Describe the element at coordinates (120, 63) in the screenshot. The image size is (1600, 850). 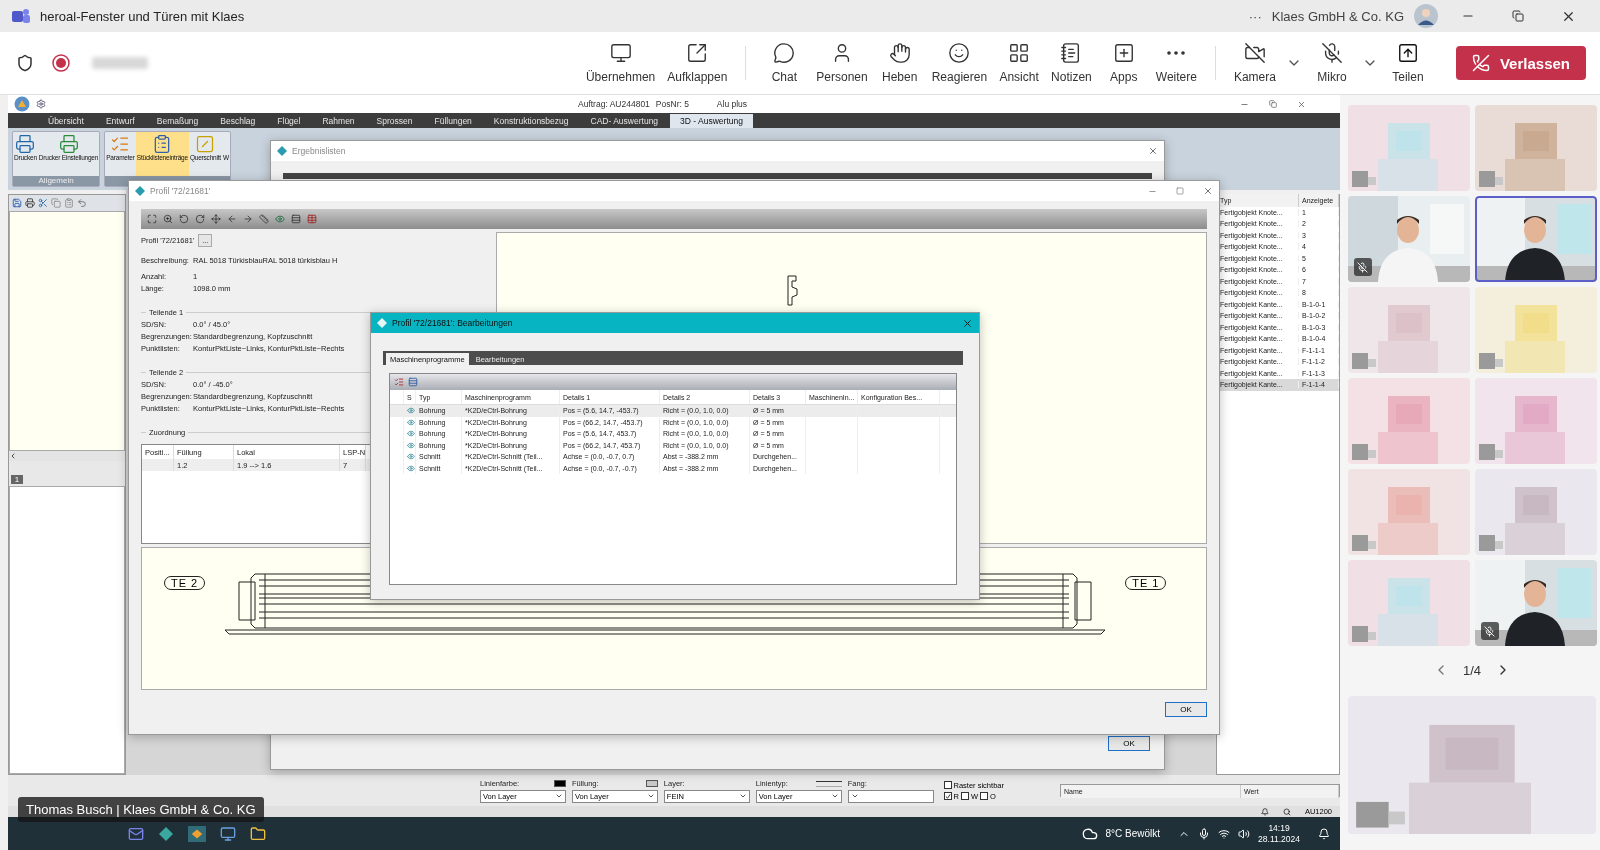
I see `blurred-label` at that location.